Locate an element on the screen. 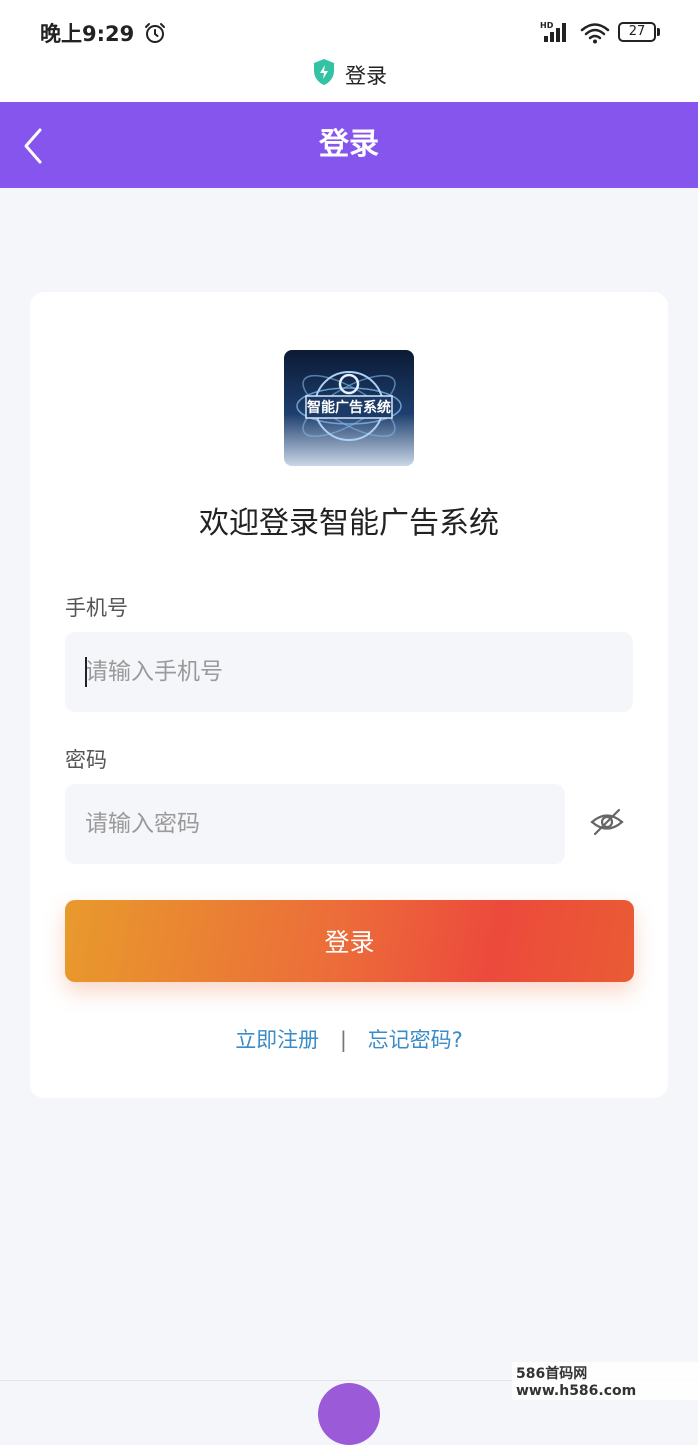  status-time: 晚上9:29 is located at coordinates (87, 34).